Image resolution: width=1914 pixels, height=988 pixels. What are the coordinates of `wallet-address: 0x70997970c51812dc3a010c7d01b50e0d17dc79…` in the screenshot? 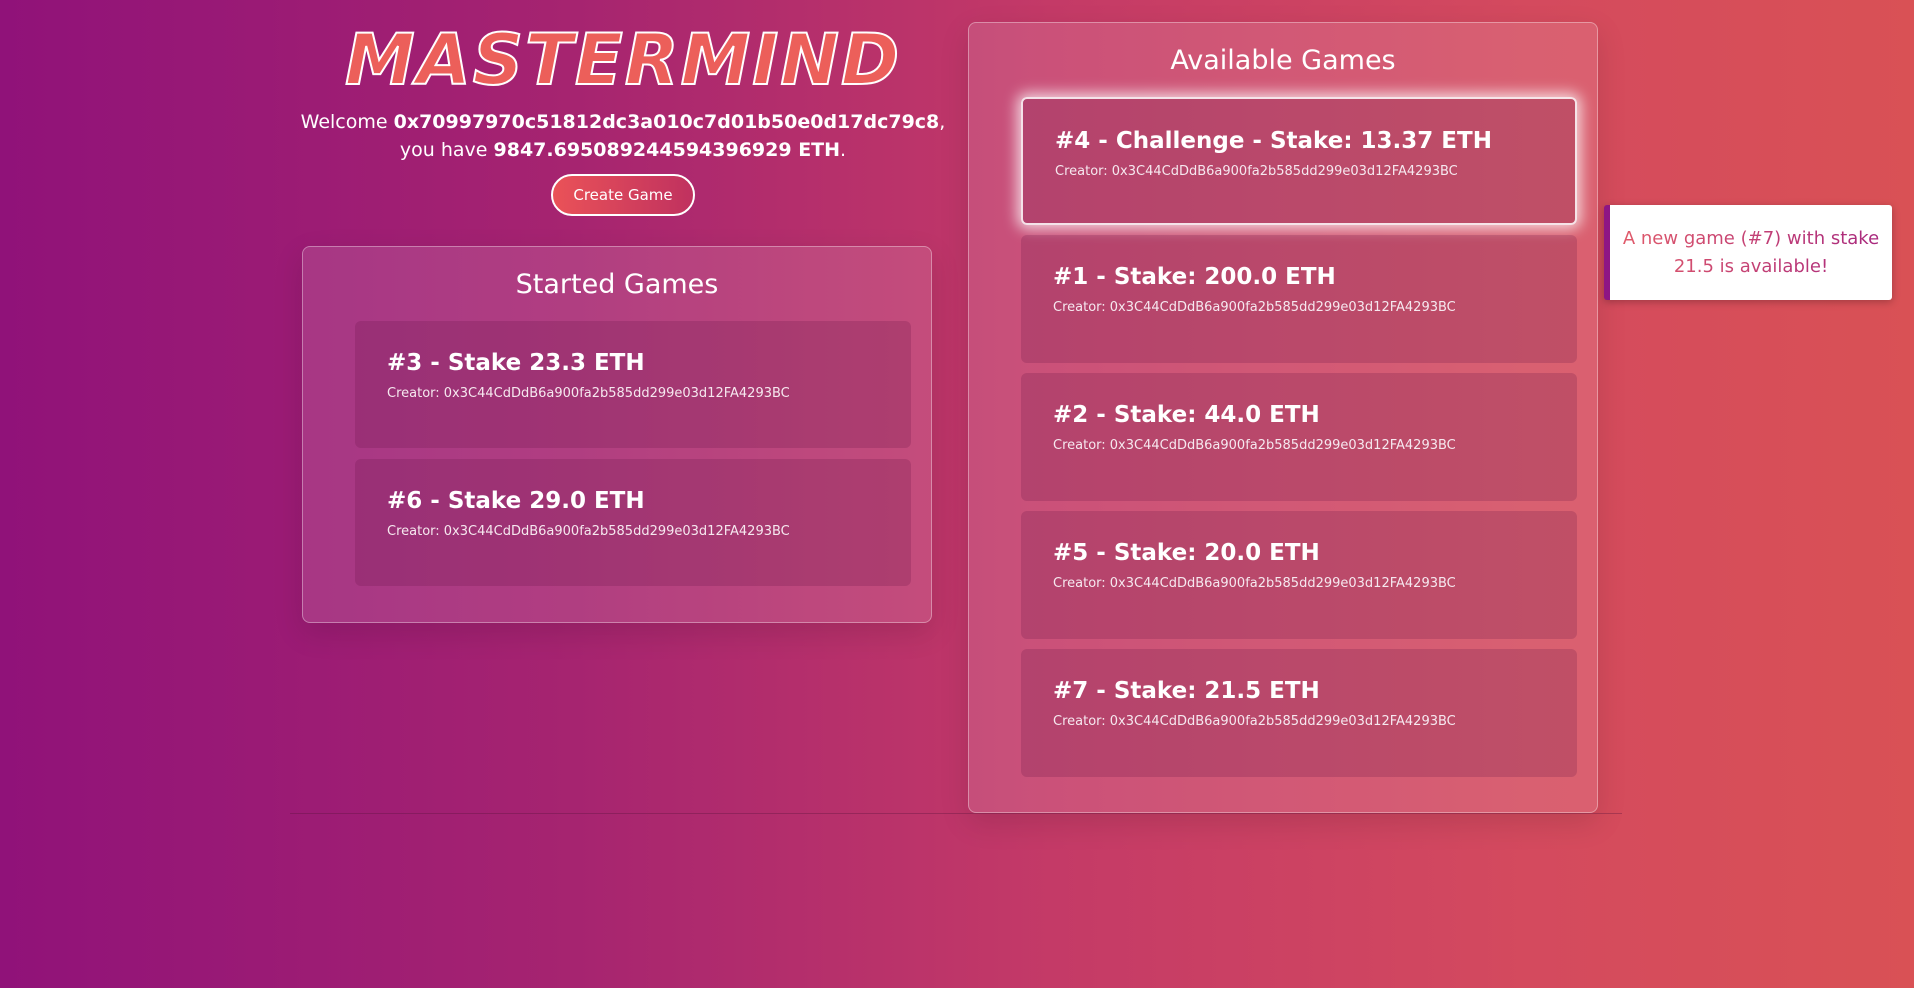 It's located at (666, 122).